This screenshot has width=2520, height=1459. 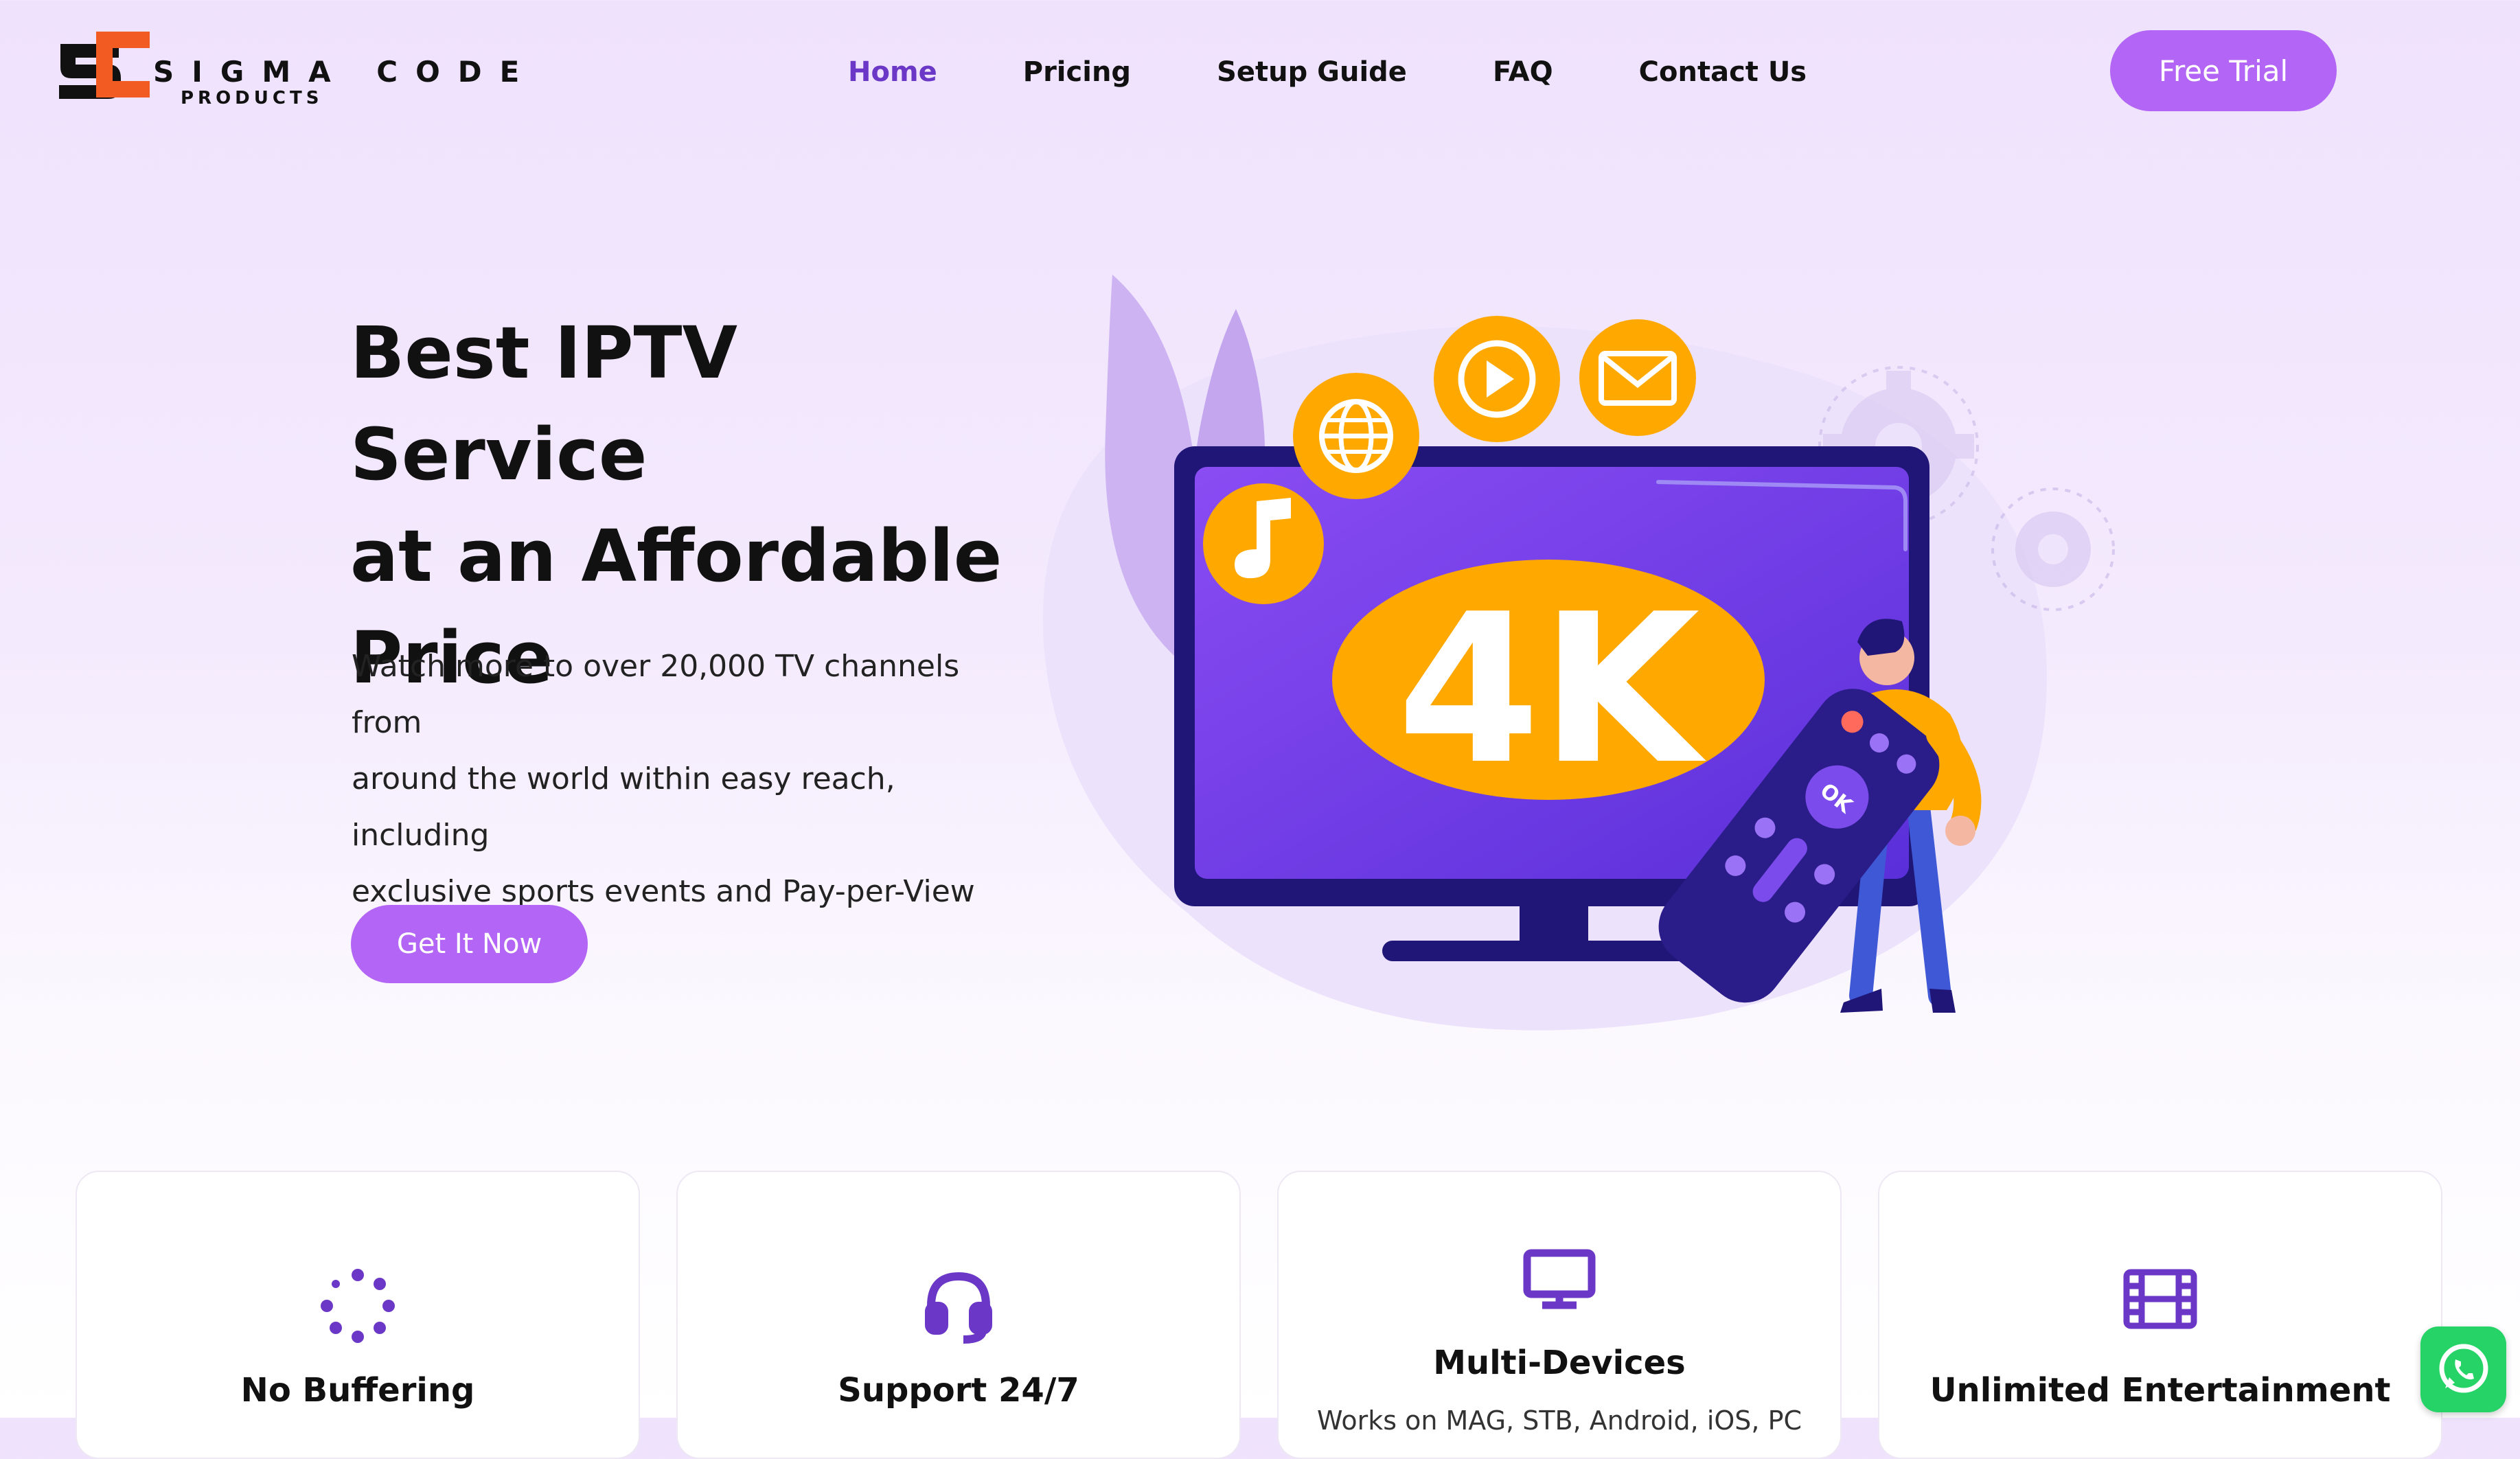 I want to click on get-it-now-button: Get It Now, so click(x=469, y=944).